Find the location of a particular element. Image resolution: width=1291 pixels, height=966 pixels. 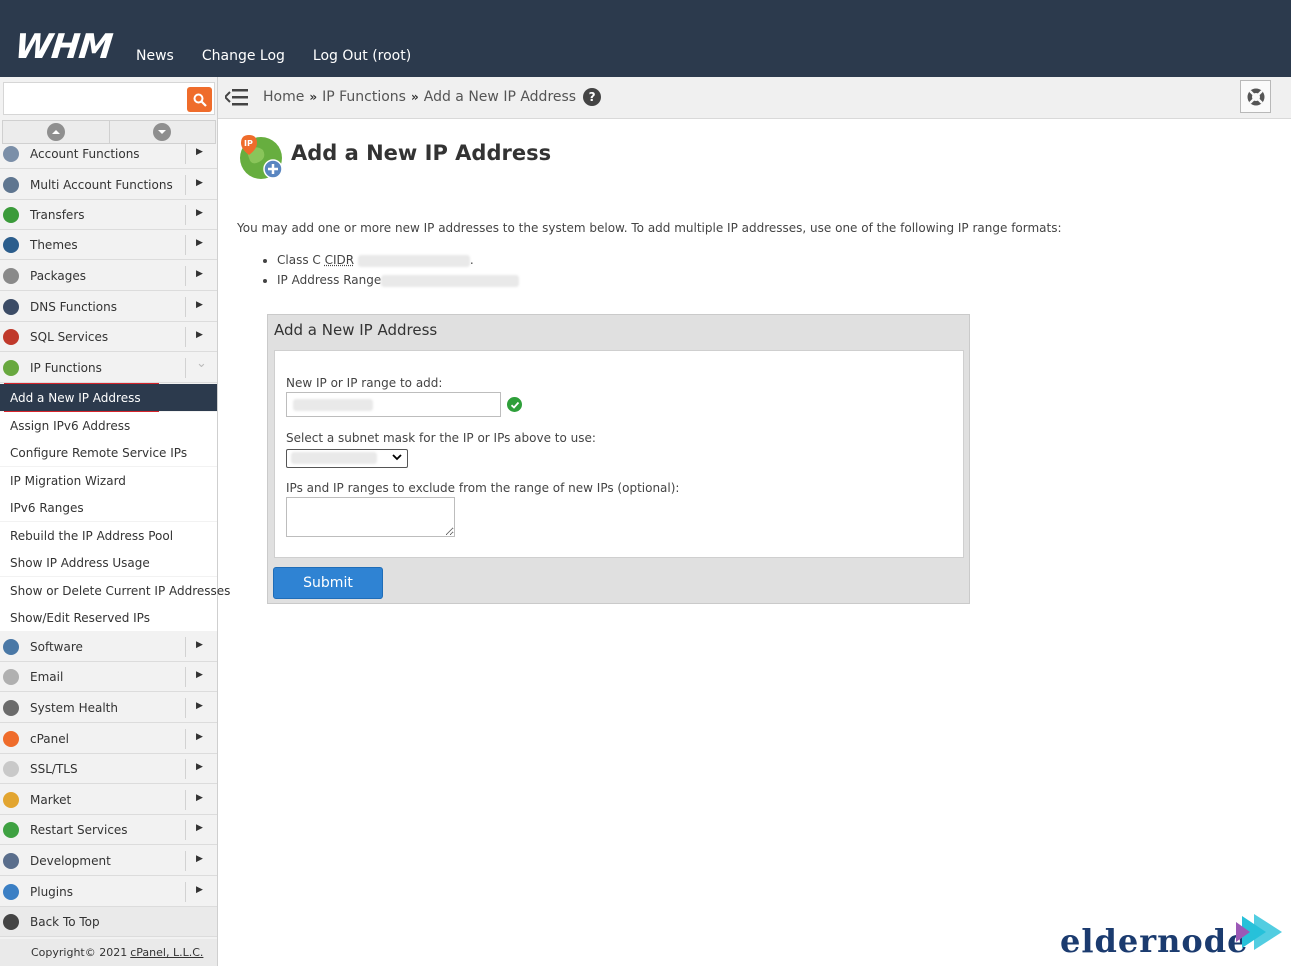

sidebar-subitem-ipv6-ranges: IPv6 Ranges is located at coordinates (108, 507).